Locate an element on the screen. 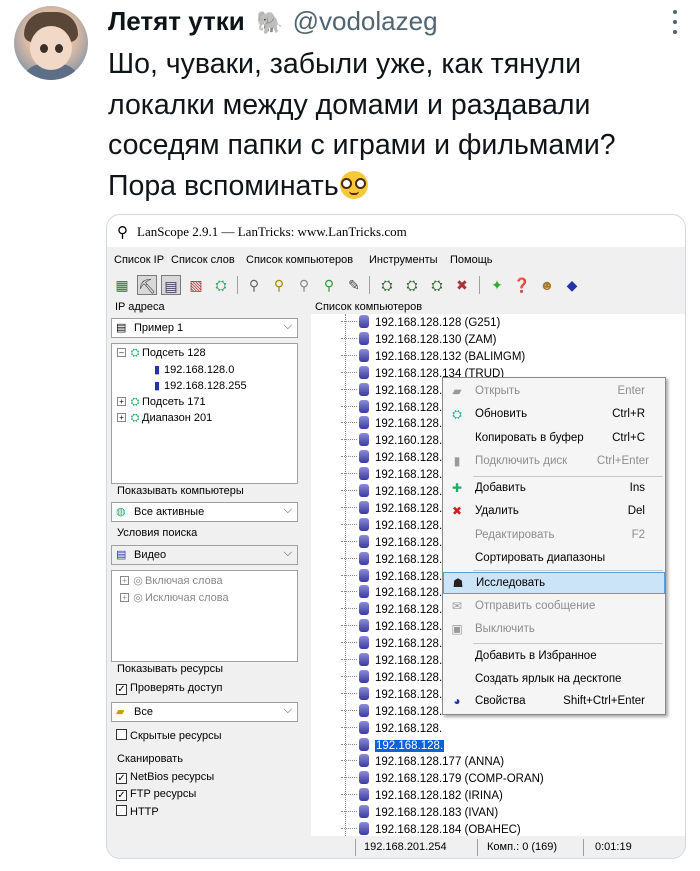 Image resolution: width=700 pixels, height=871 pixels. edit-icon: ✎ is located at coordinates (354, 285).